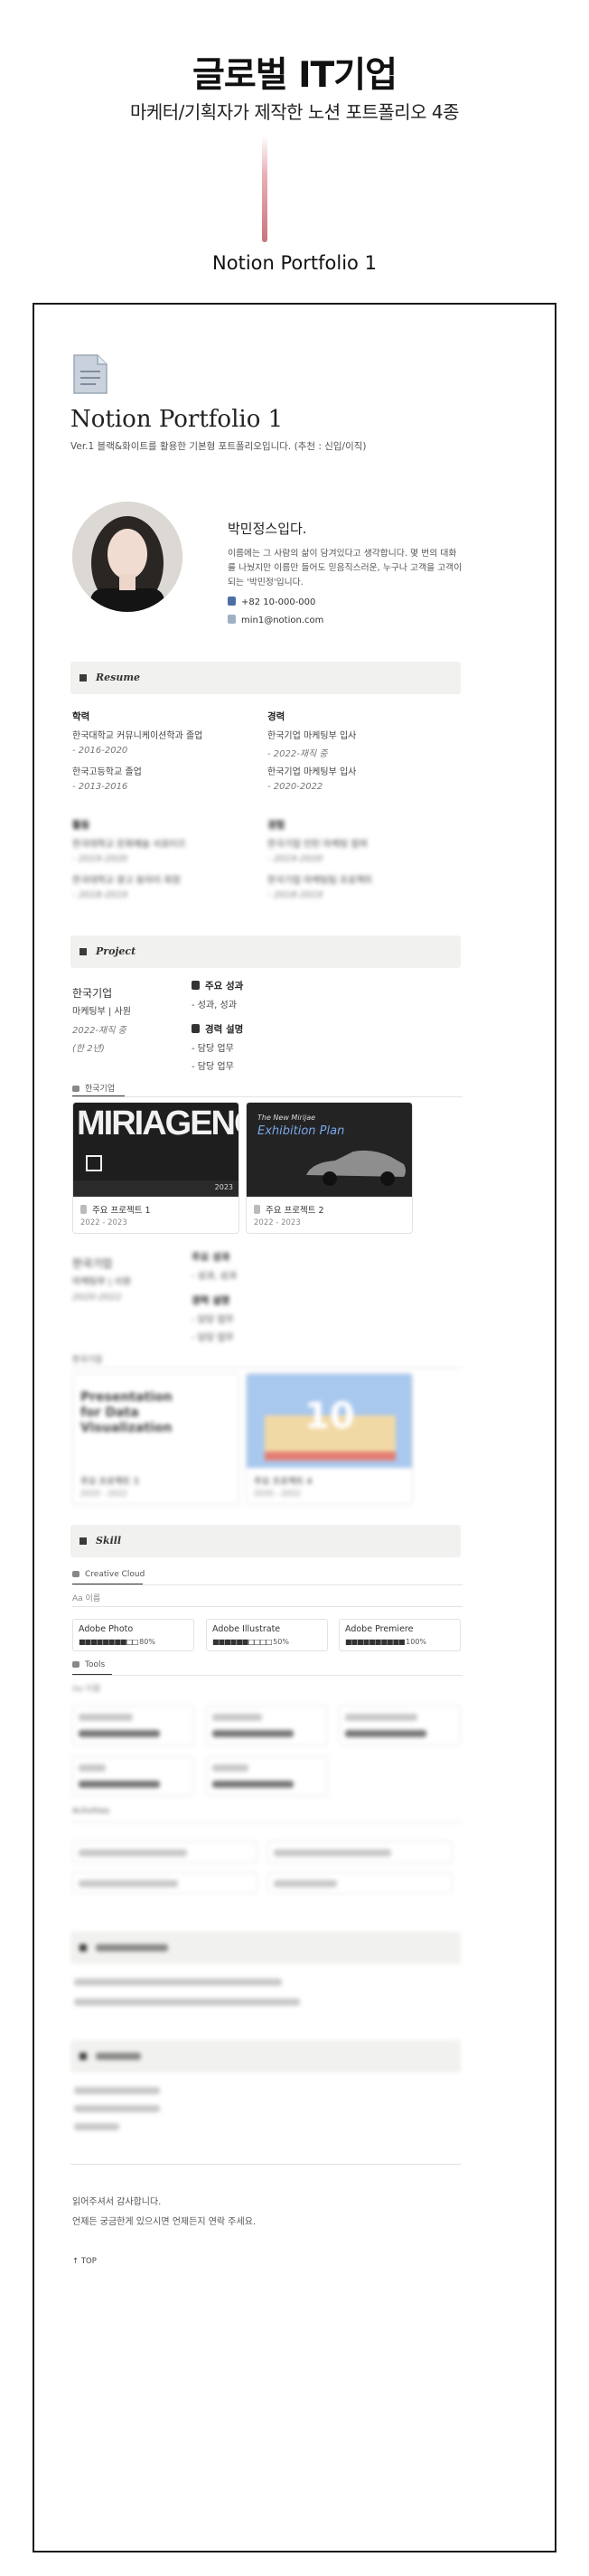 Image resolution: width=589 pixels, height=2576 pixels. I want to click on thumb-year: 2023, so click(223, 1187).